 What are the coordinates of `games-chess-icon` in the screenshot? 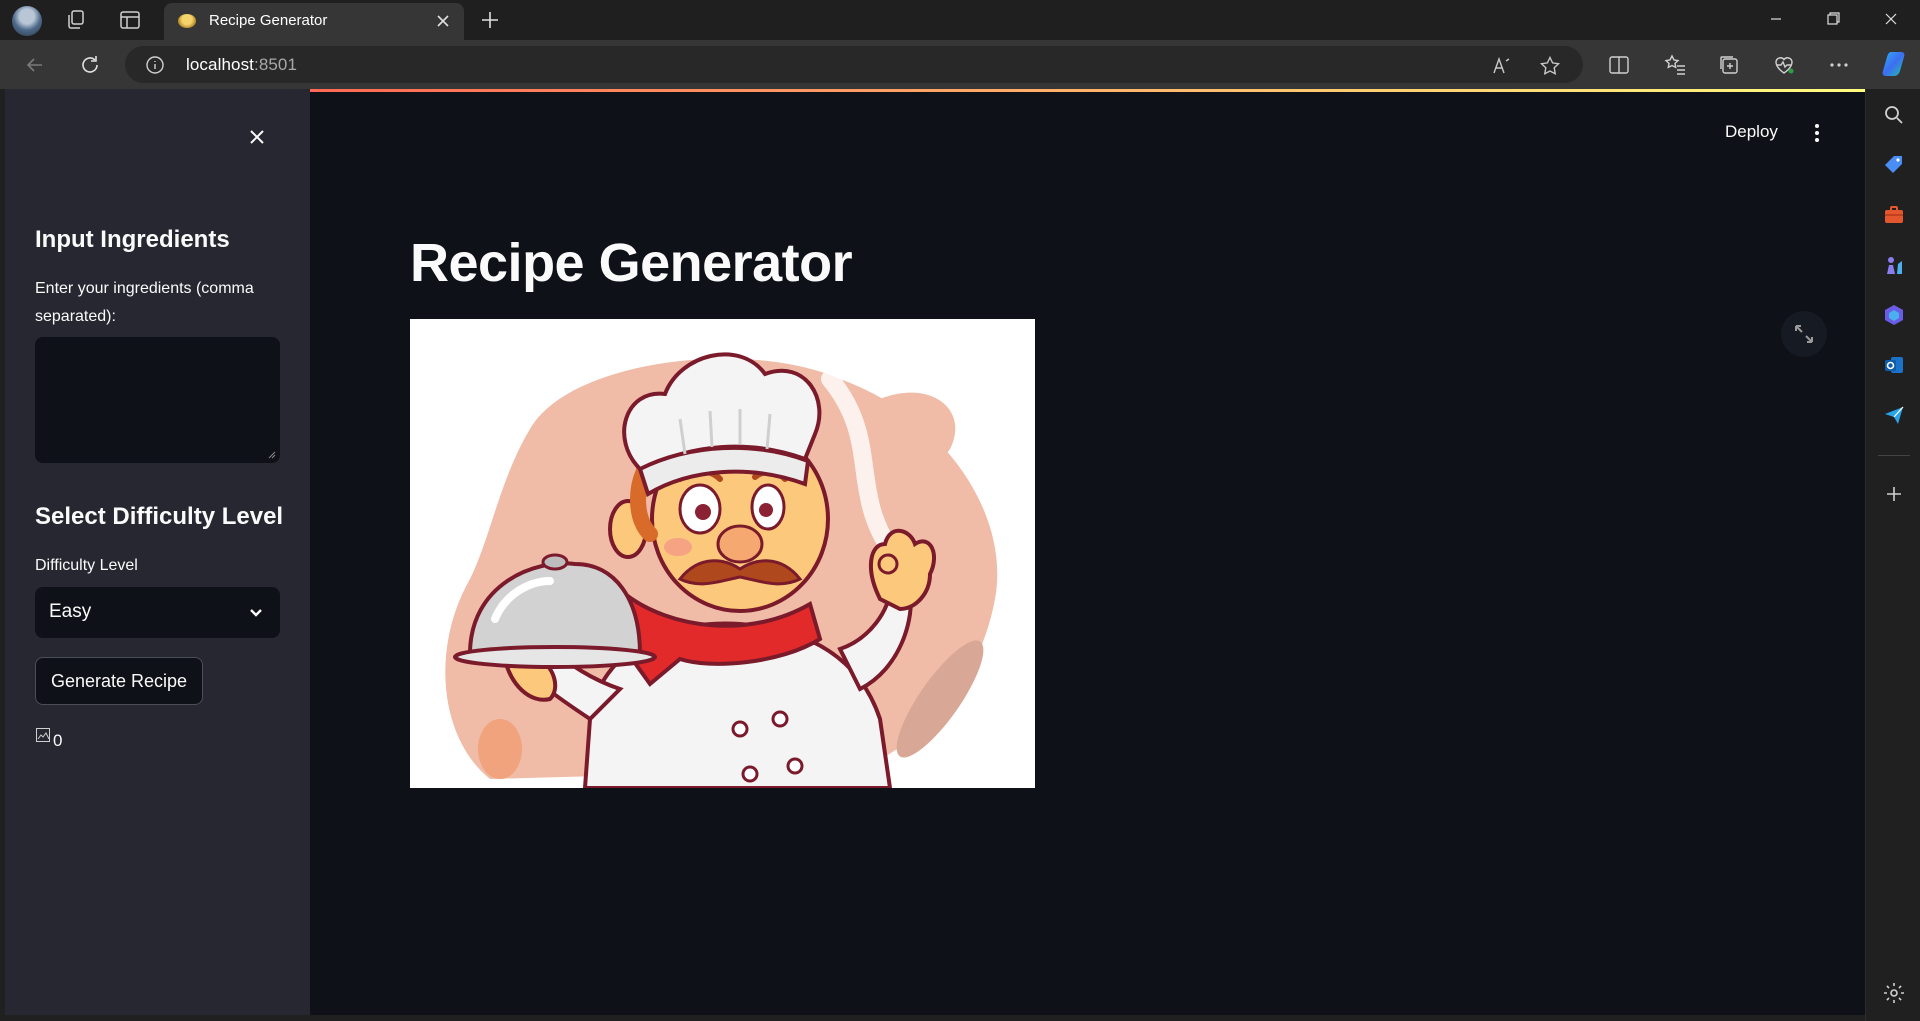 It's located at (1894, 265).